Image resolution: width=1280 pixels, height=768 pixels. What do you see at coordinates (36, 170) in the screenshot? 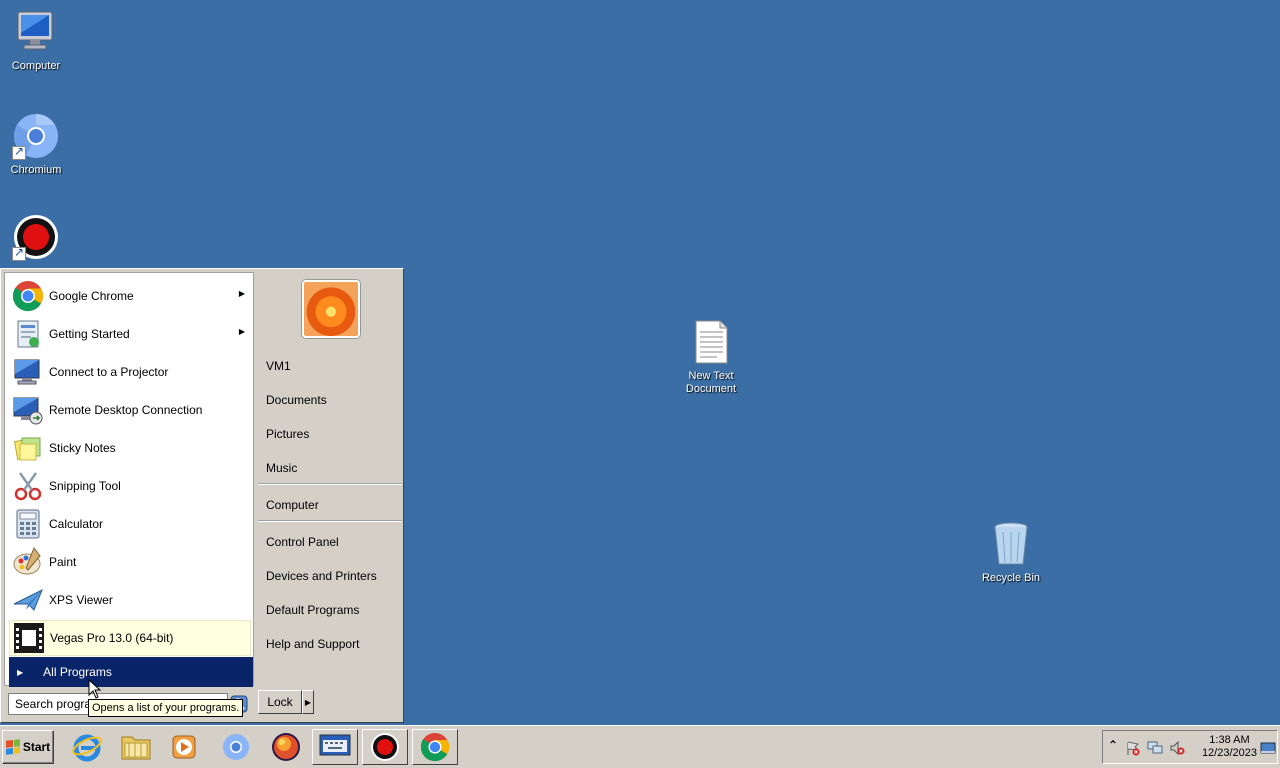
I see `desktop-icon-label: Chromium` at bounding box center [36, 170].